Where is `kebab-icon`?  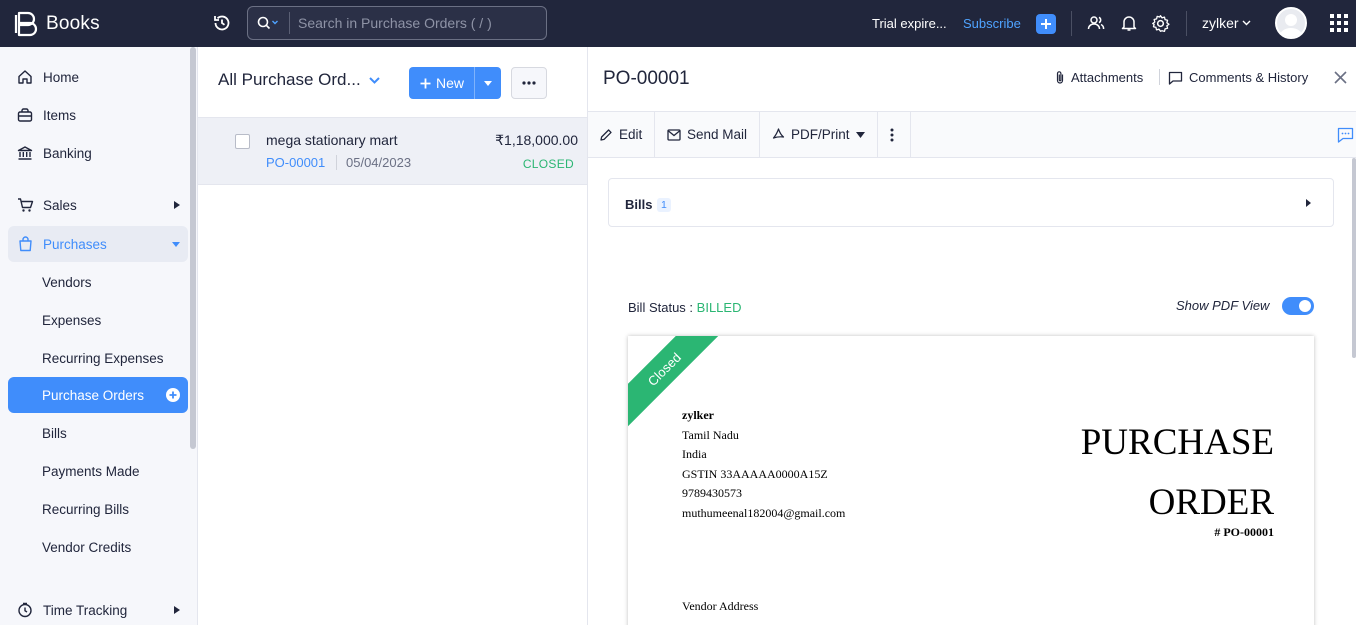
kebab-icon is located at coordinates (892, 134).